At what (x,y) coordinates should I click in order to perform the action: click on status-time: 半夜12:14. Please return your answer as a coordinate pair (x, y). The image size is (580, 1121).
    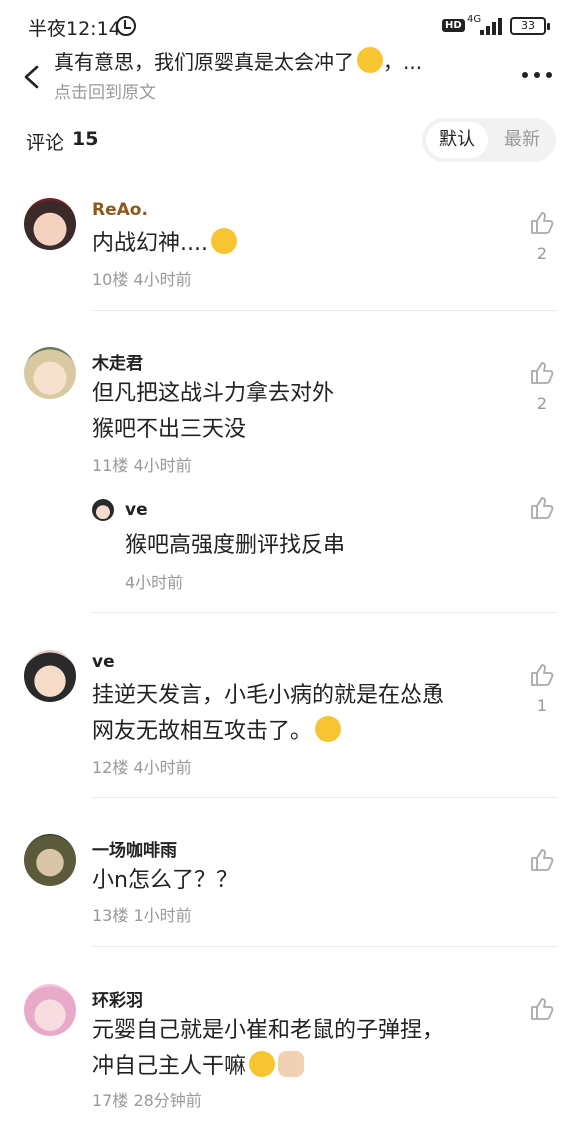
    Looking at the image, I should click on (74, 29).